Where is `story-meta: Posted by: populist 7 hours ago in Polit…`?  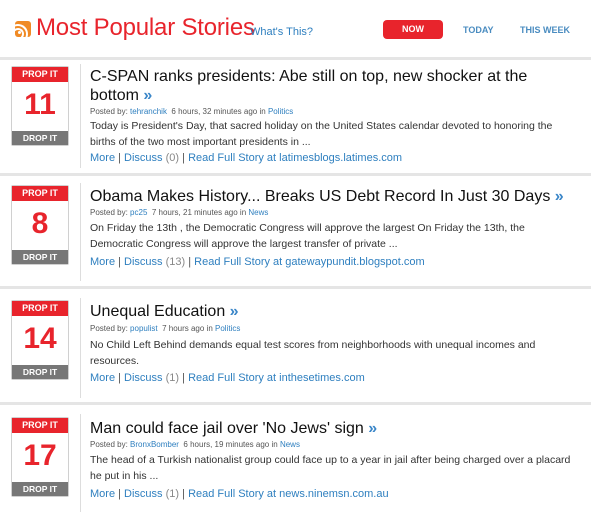
story-meta: Posted by: populist 7 hours ago in Polit… is located at coordinates (165, 328).